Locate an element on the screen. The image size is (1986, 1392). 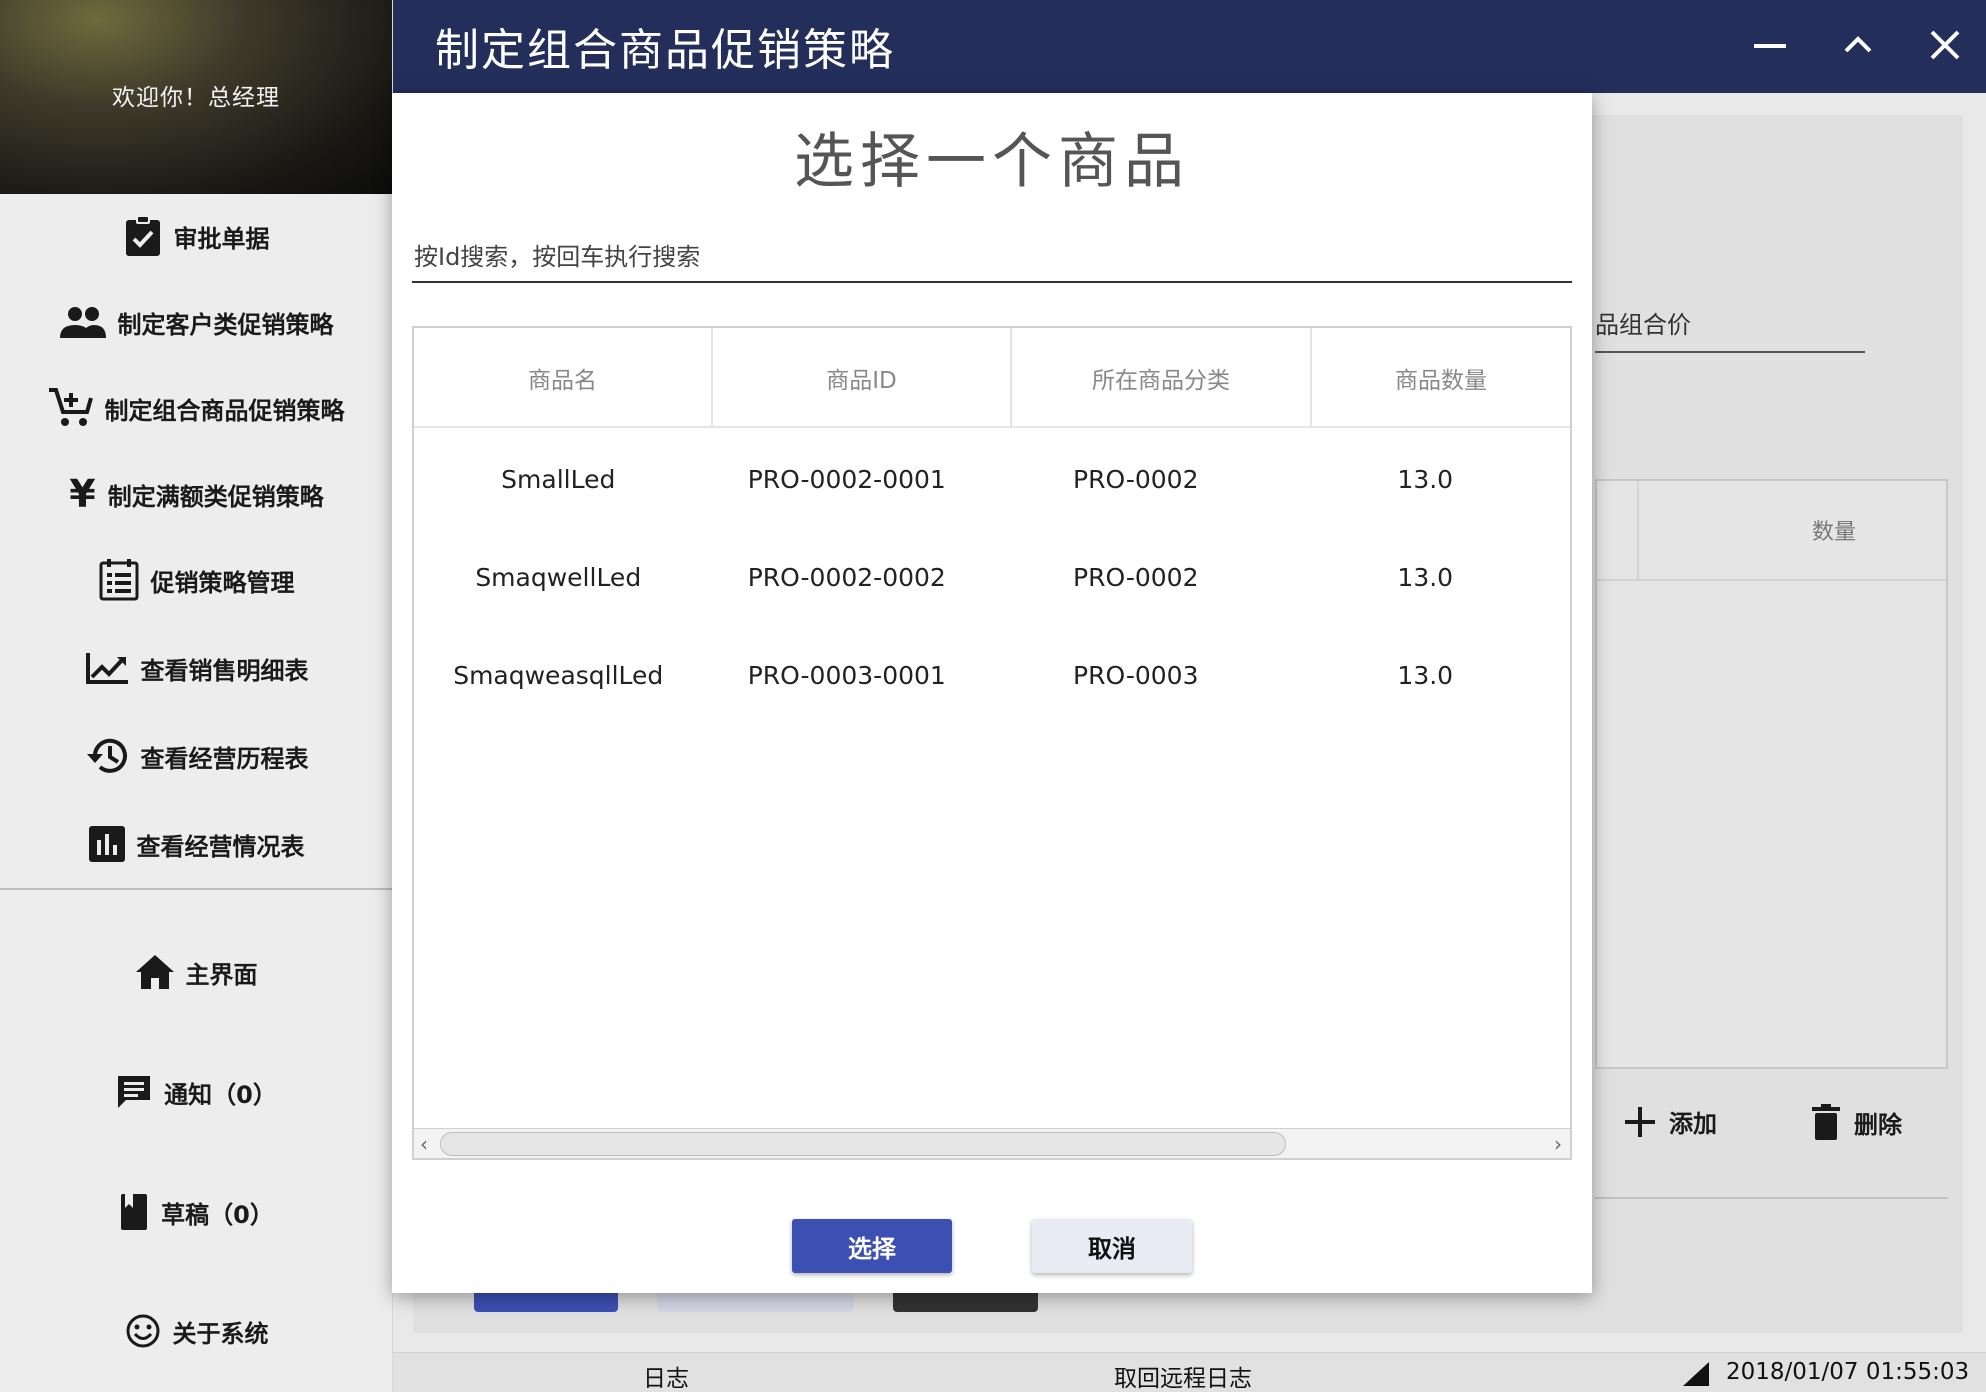
minimize-button is located at coordinates (1770, 45).